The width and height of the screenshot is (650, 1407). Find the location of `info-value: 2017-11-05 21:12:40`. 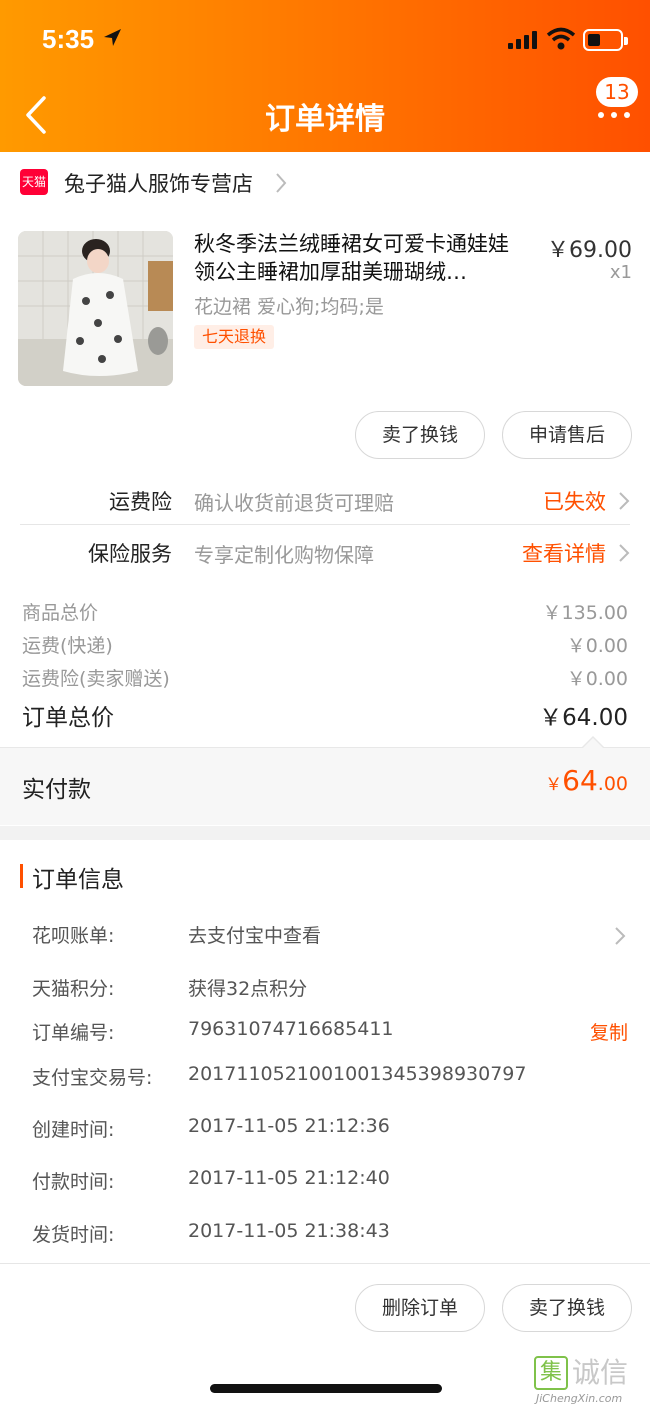

info-value: 2017-11-05 21:12:40 is located at coordinates (289, 1178).